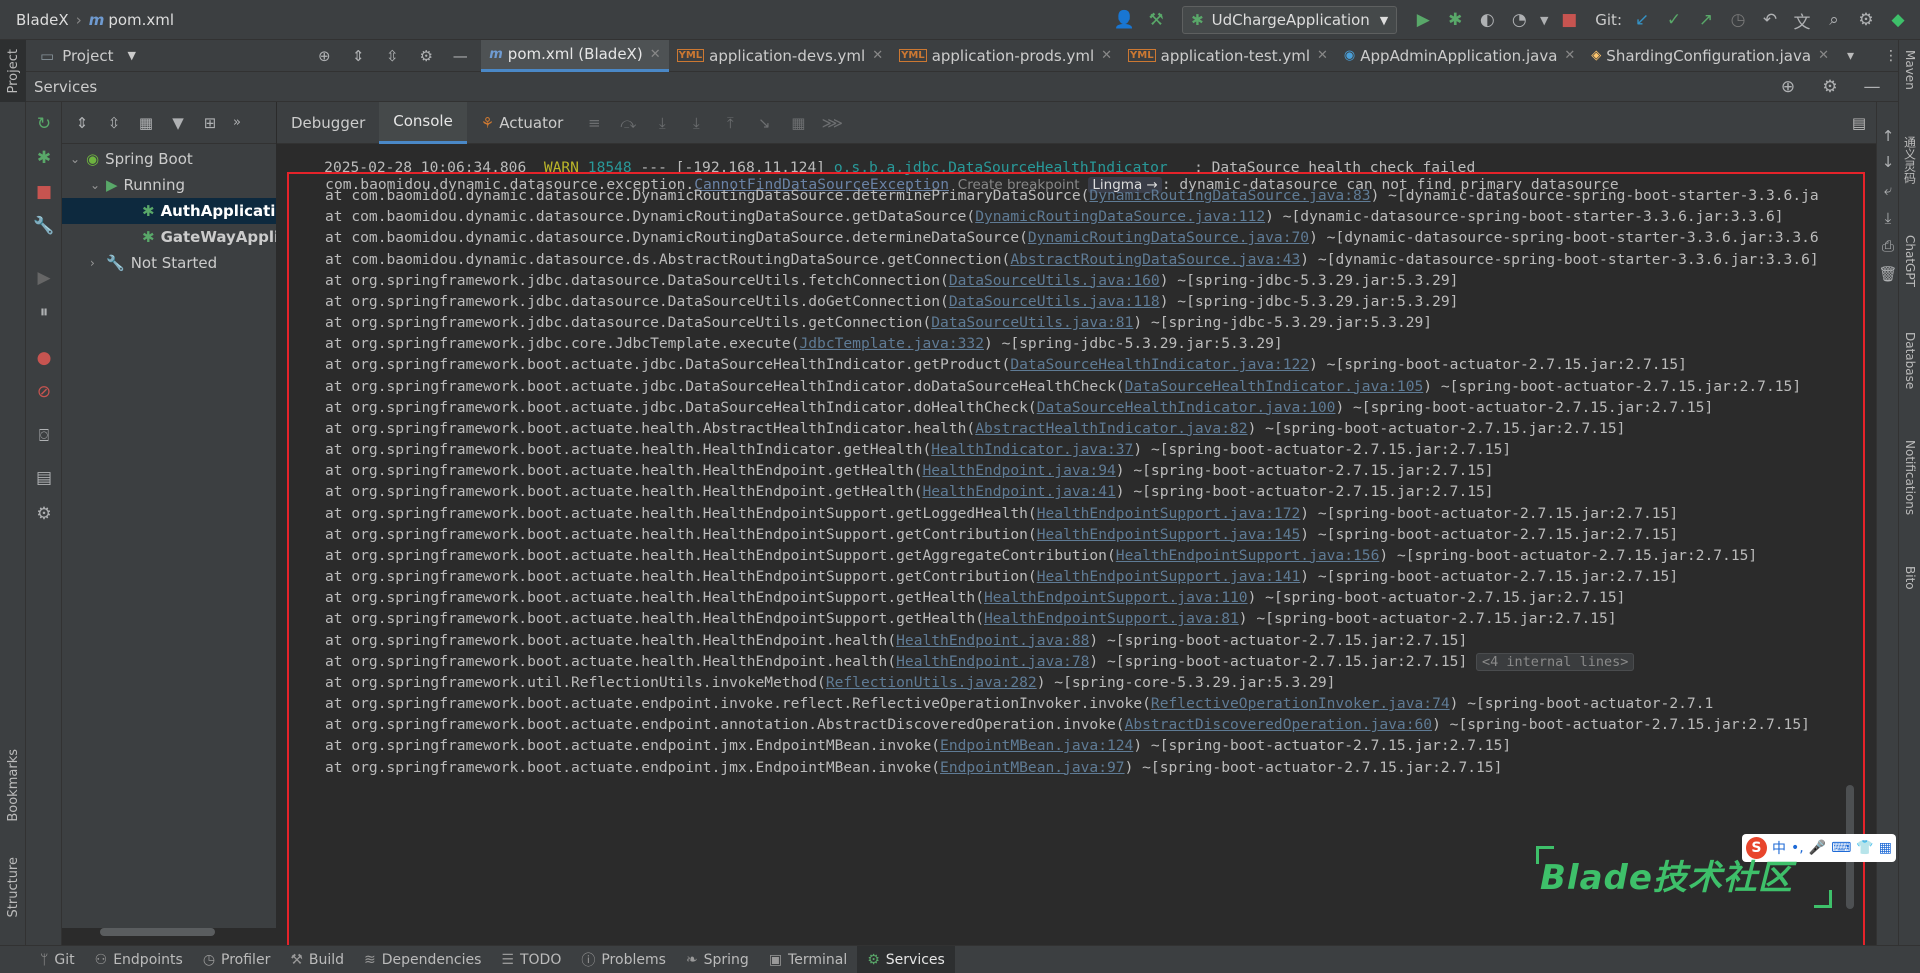 The width and height of the screenshot is (1920, 973). Describe the element at coordinates (1555, 661) in the screenshot. I see `folded-lines-badge: <4 internal lines>` at that location.